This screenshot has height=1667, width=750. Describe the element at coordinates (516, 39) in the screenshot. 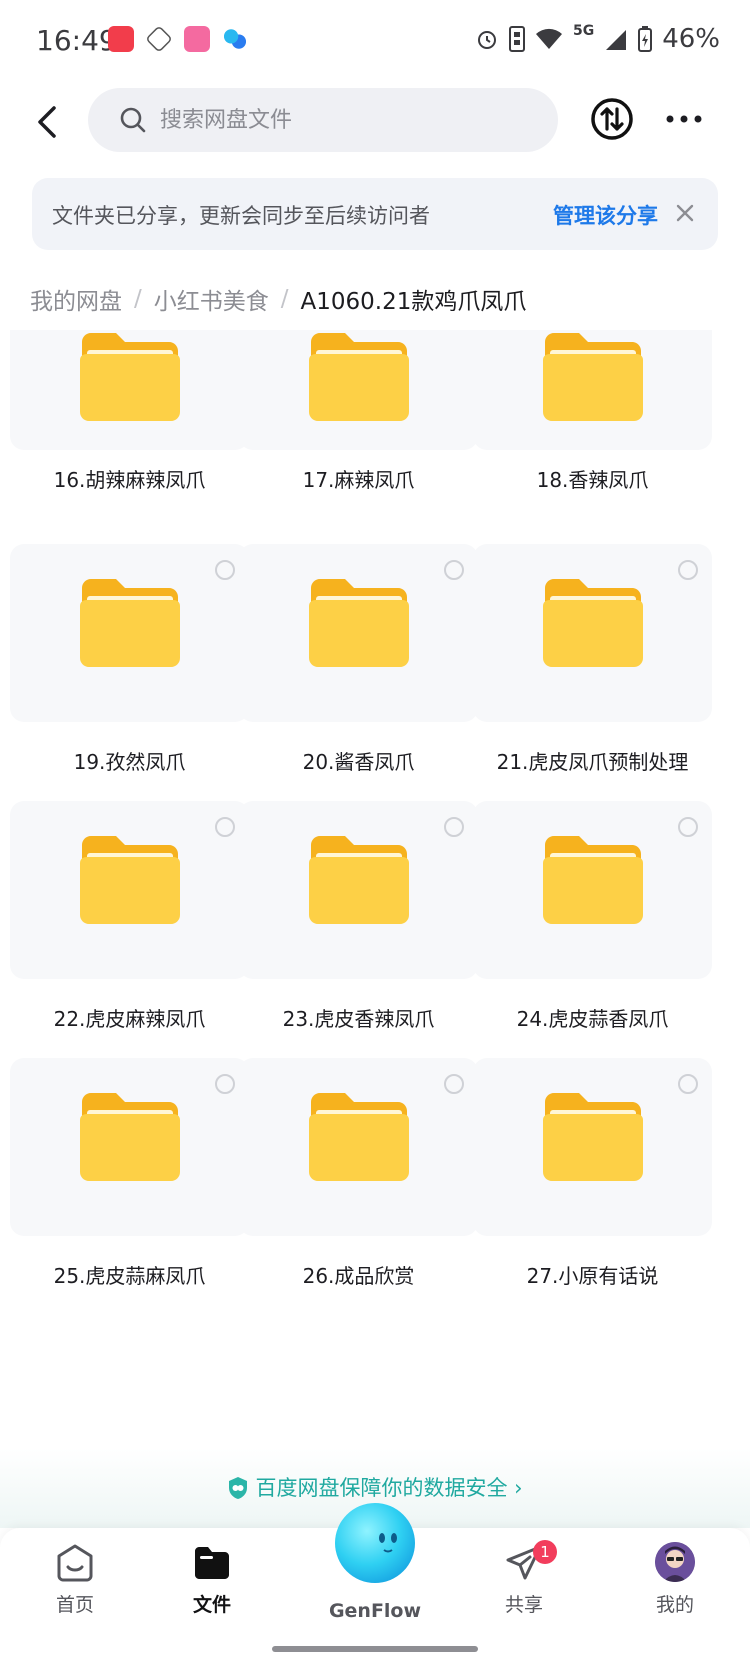

I see `sim-icon` at that location.